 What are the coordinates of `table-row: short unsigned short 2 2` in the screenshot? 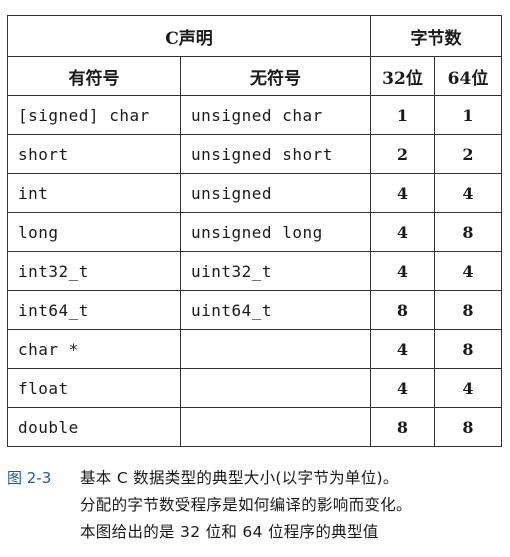 It's located at (254, 154).